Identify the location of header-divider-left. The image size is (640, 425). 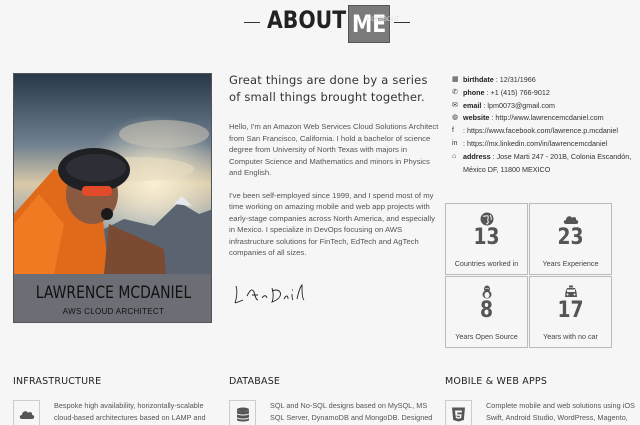
(252, 22).